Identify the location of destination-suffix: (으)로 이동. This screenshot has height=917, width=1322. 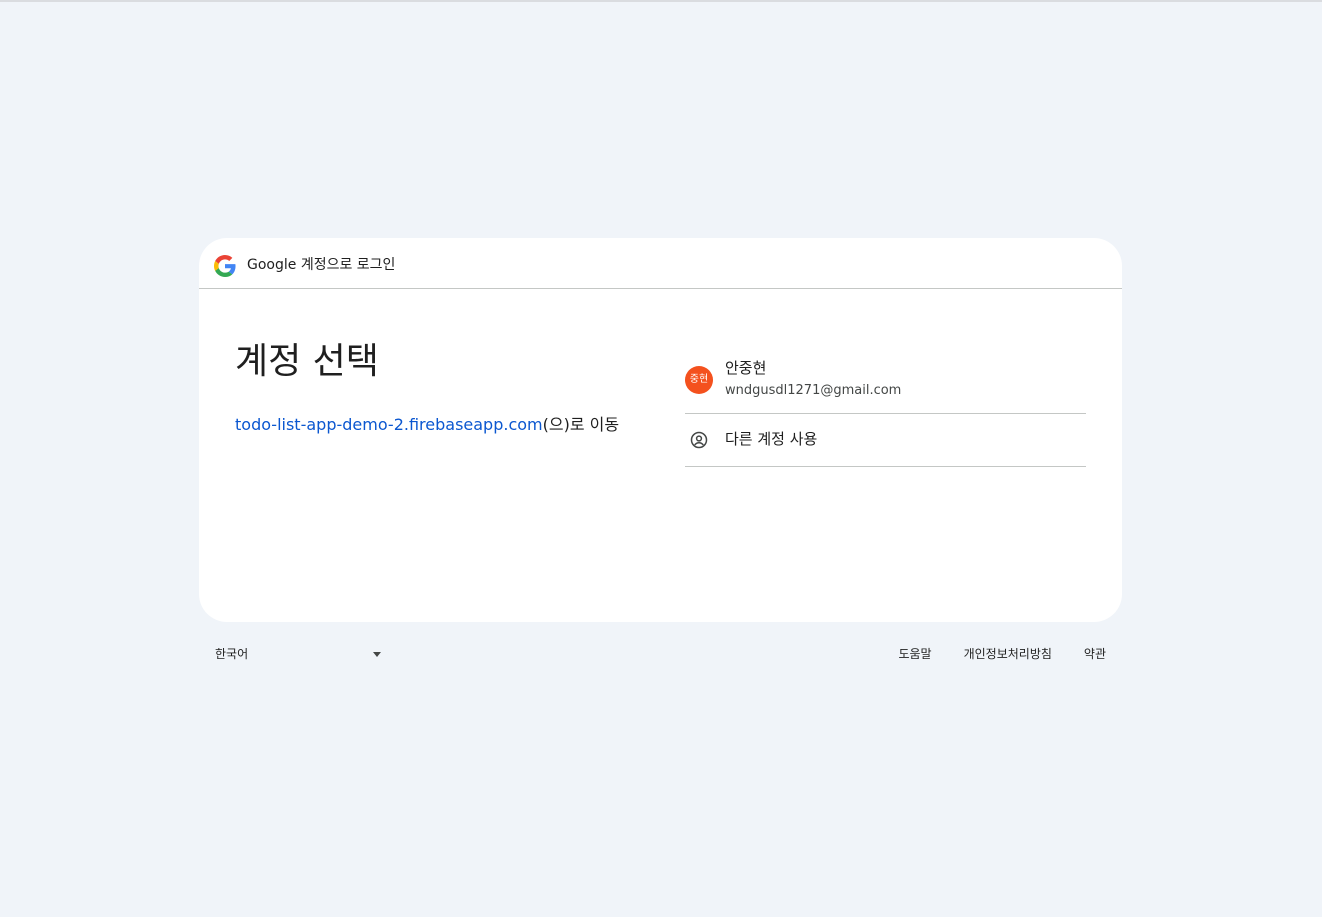
(581, 424).